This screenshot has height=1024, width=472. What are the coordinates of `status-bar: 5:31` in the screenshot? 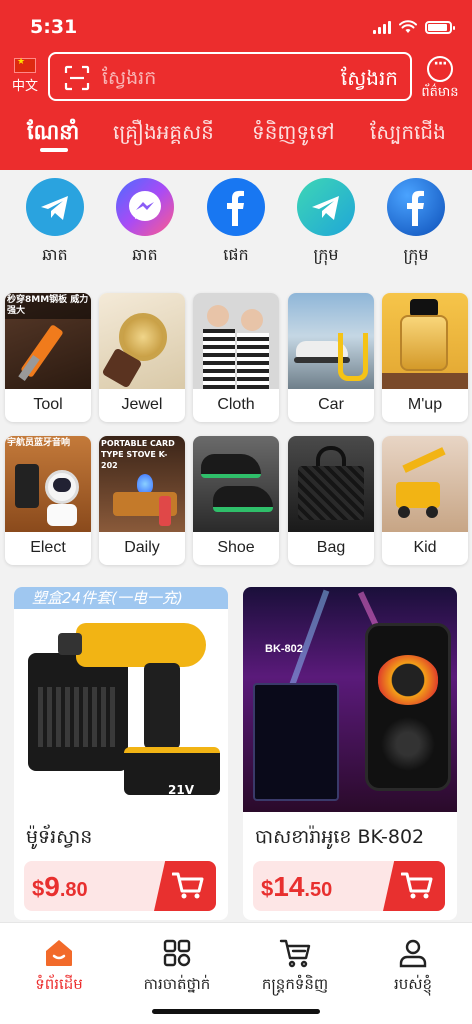 It's located at (236, 26).